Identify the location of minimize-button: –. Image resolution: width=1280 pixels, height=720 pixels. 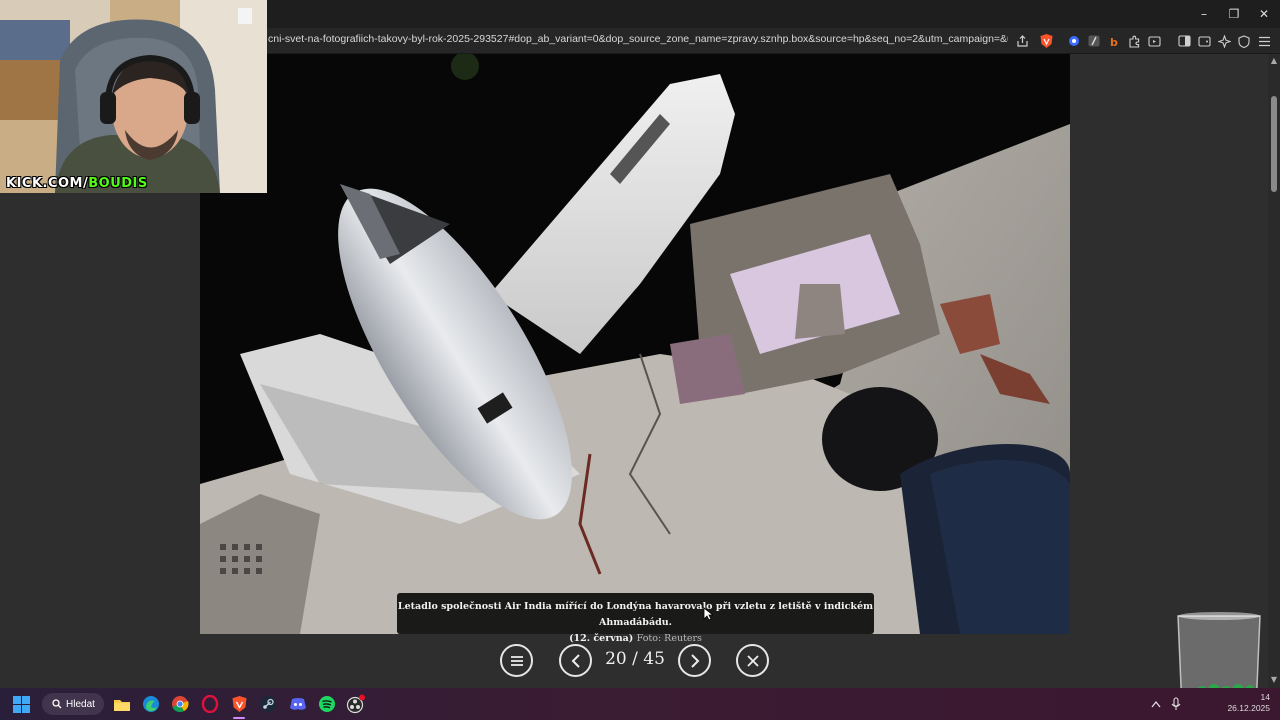
(1204, 14).